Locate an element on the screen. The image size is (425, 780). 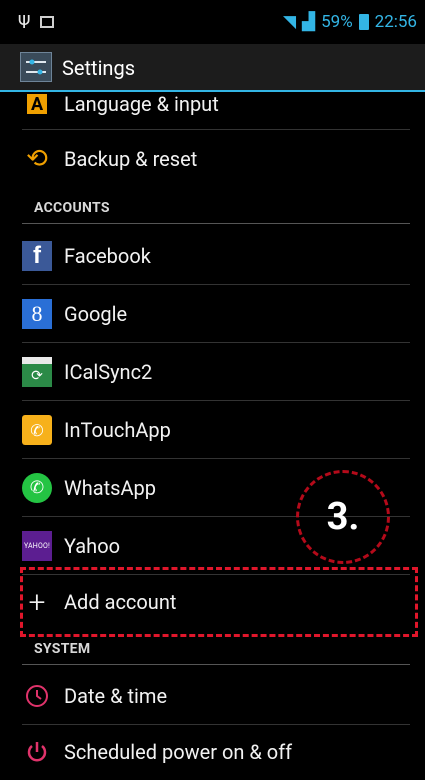
list-item-label: Date & time is located at coordinates (116, 696).